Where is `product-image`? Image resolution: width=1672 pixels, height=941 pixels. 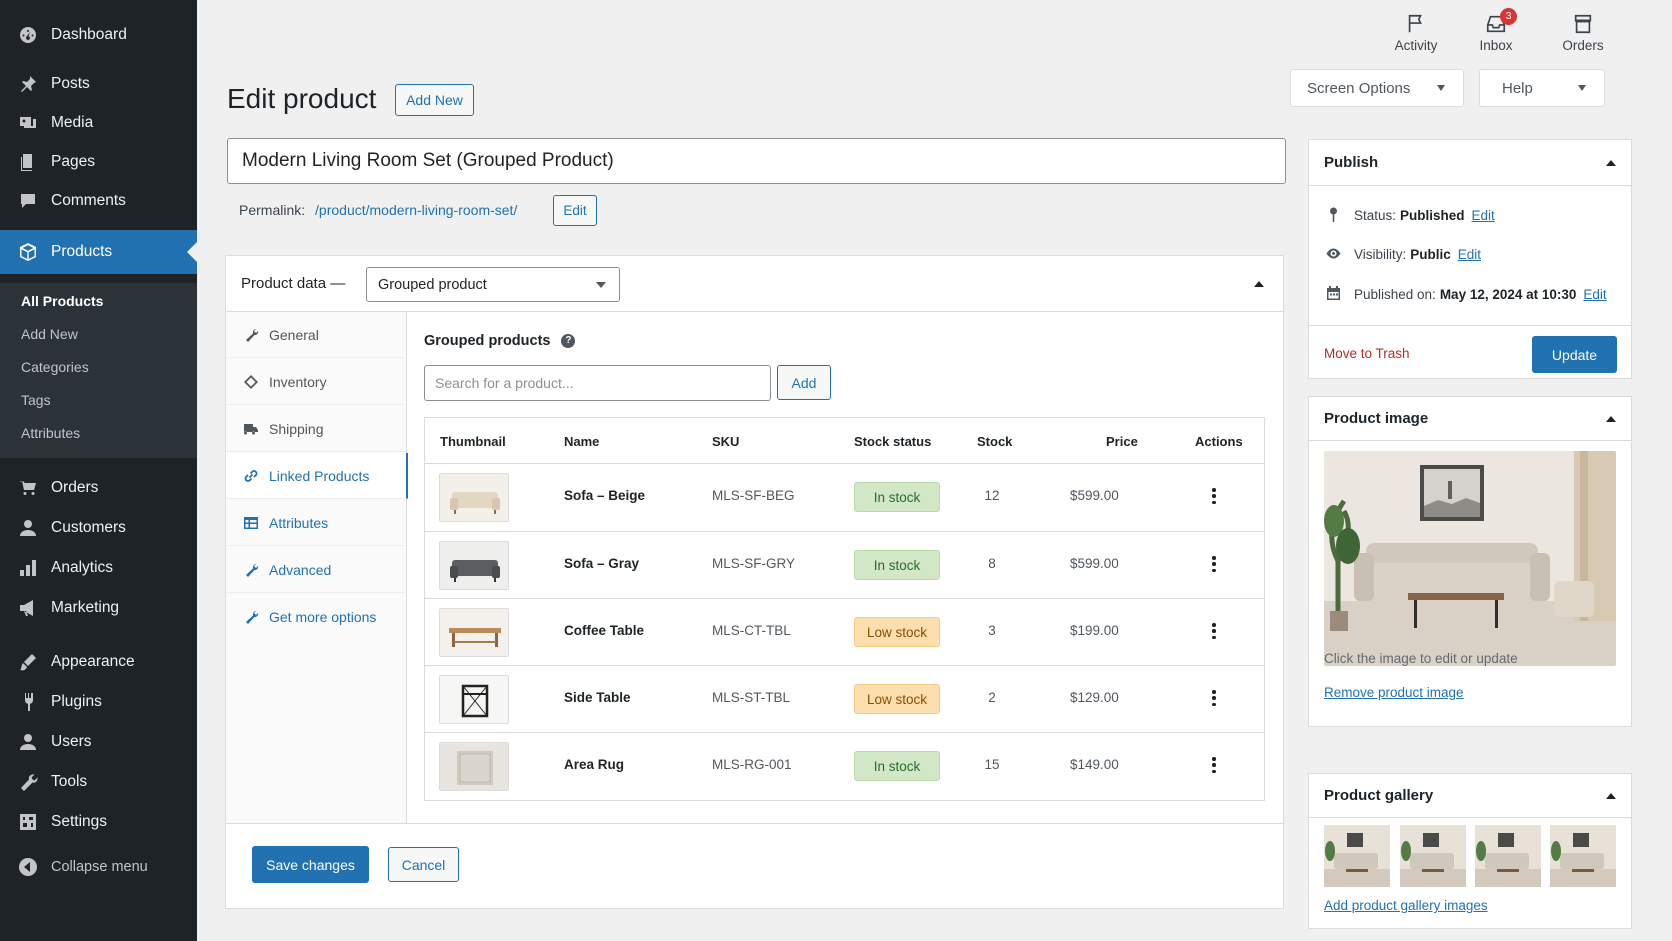
product-image is located at coordinates (1470, 558).